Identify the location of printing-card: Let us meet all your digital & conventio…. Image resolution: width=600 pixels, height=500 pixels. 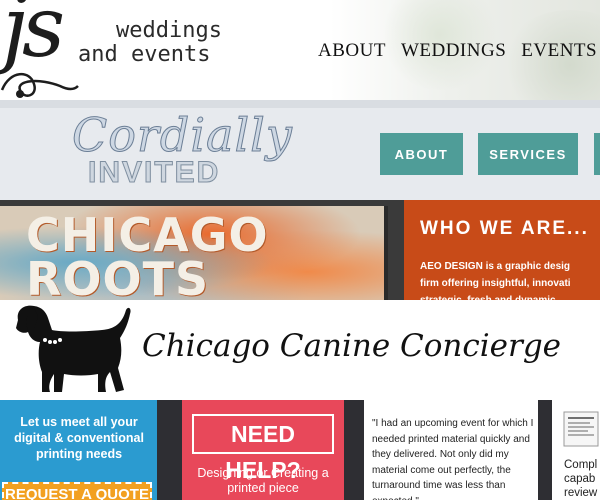
(78, 450).